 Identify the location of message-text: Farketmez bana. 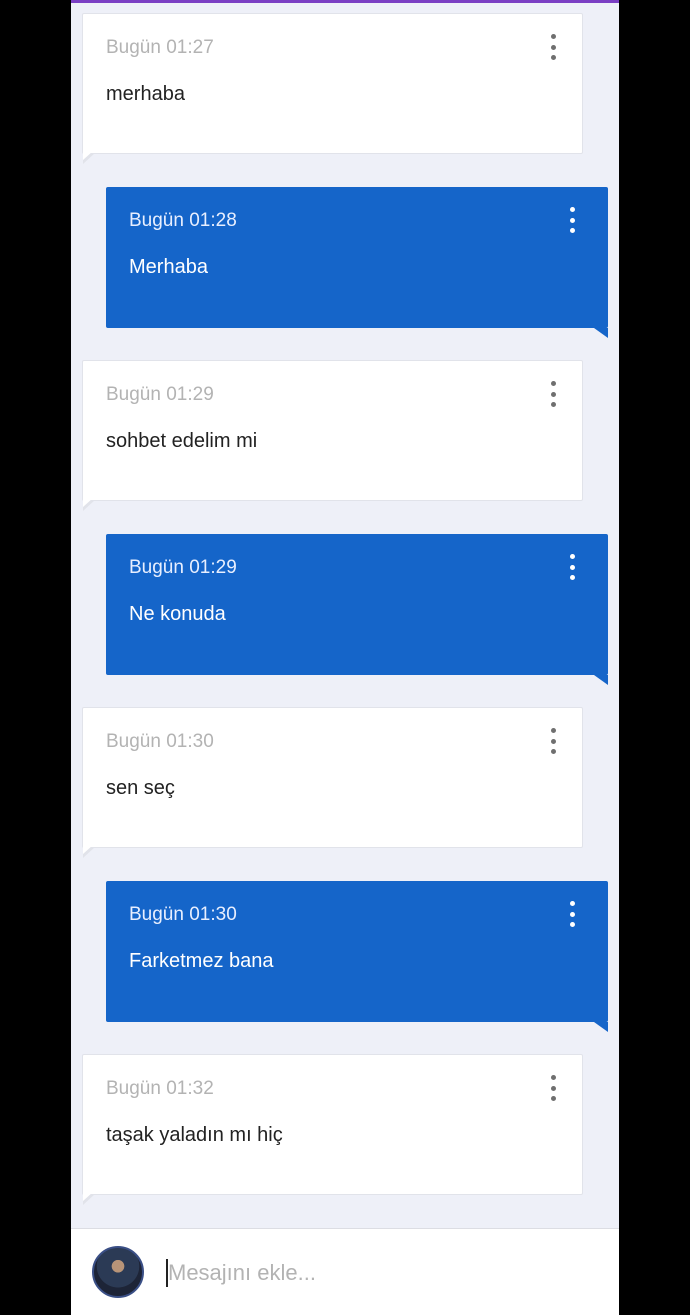
(201, 961).